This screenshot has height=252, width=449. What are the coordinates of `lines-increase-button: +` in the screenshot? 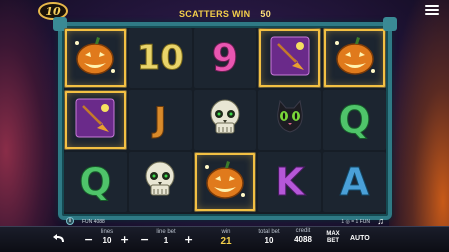 It's located at (124, 239).